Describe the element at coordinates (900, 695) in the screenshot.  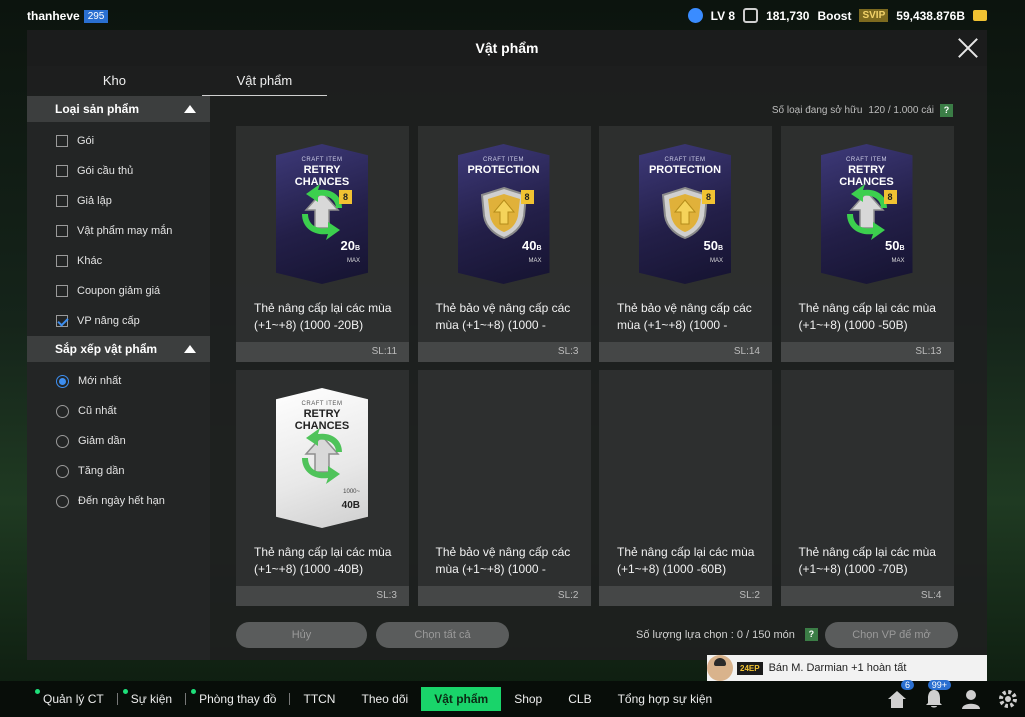
I see `home-icon: 6` at that location.